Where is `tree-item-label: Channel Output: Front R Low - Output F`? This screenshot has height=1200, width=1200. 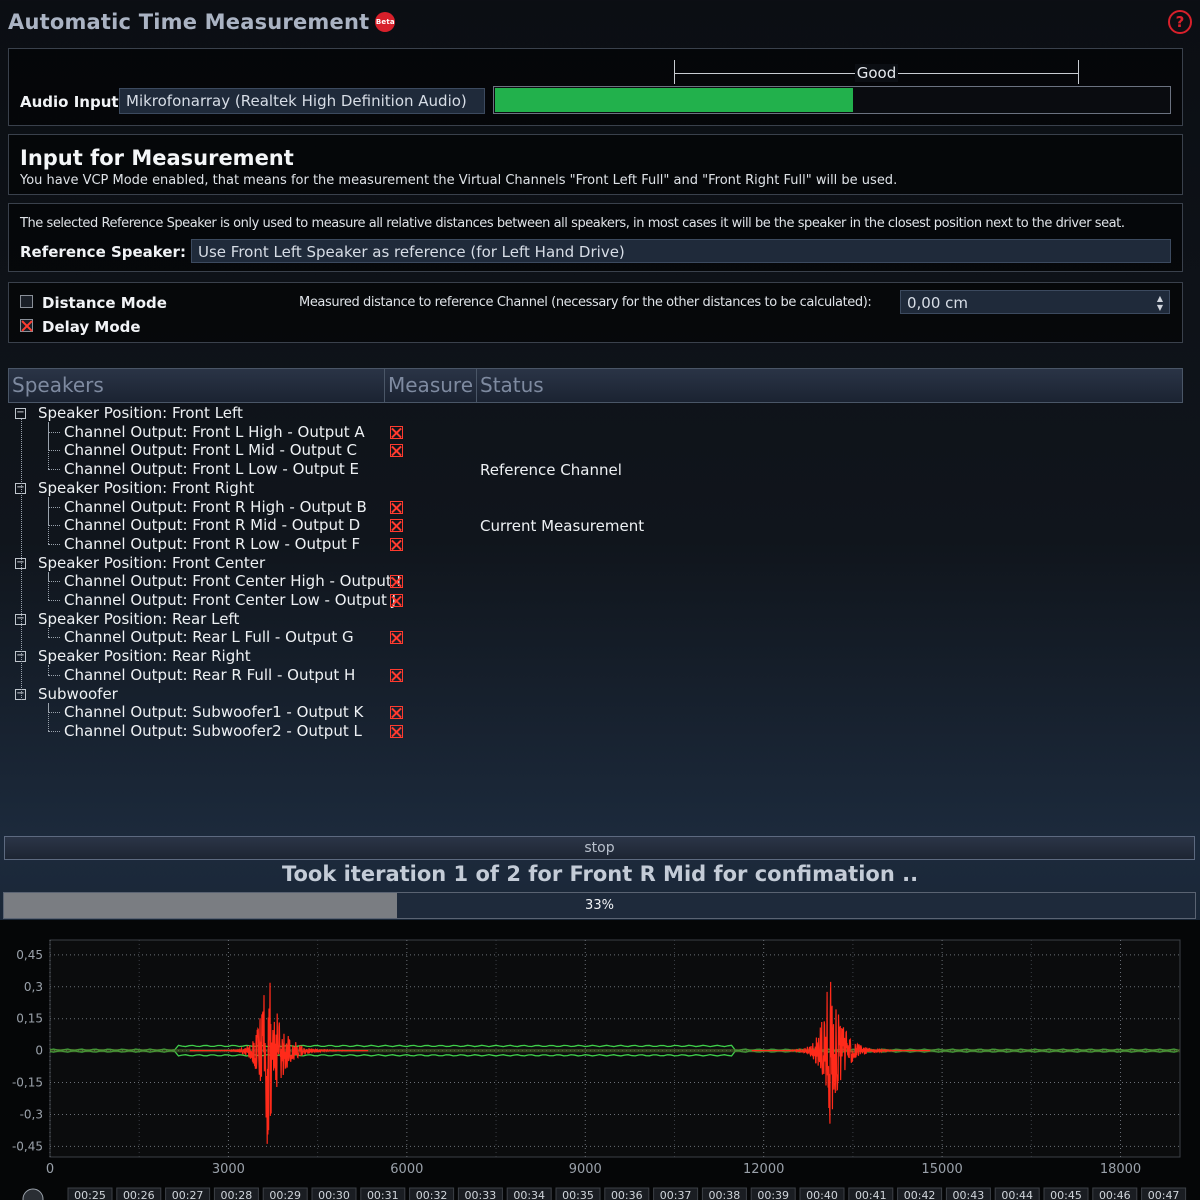
tree-item-label: Channel Output: Front R Low - Output F is located at coordinates (212, 543).